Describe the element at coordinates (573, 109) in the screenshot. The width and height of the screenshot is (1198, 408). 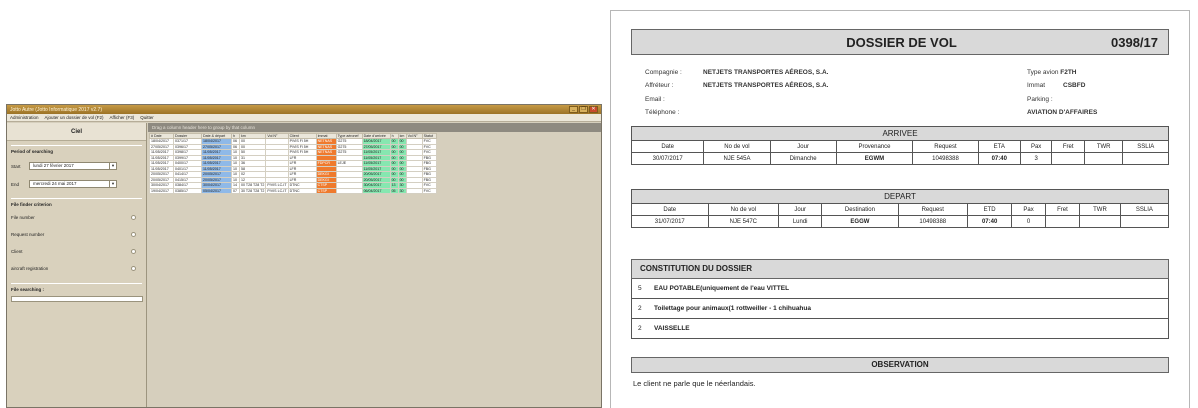
I see `minimize-button: _` at that location.